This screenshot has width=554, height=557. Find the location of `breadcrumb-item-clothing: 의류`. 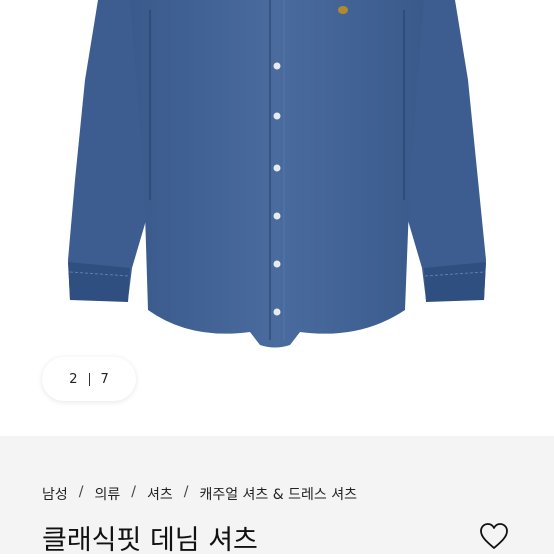

breadcrumb-item-clothing: 의류 is located at coordinates (107, 494).